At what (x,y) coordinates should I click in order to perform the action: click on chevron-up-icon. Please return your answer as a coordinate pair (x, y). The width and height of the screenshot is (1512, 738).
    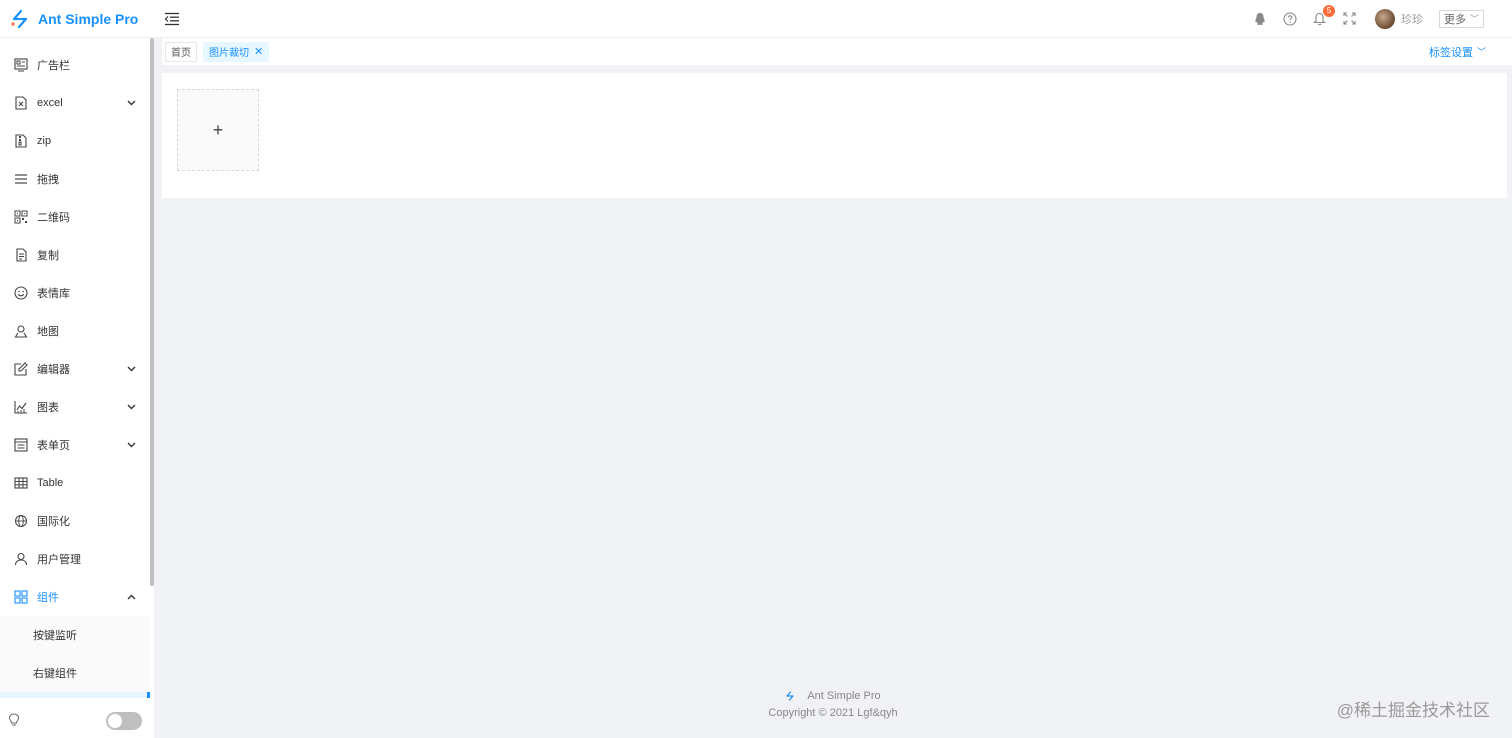
    Looking at the image, I should click on (131, 597).